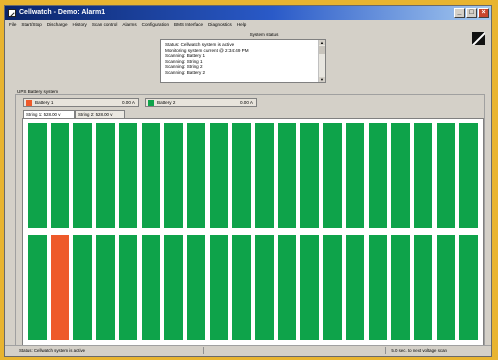 This screenshot has width=498, height=360. Describe the element at coordinates (478, 38) in the screenshot. I see `cellwatch-logo-icon` at that location.